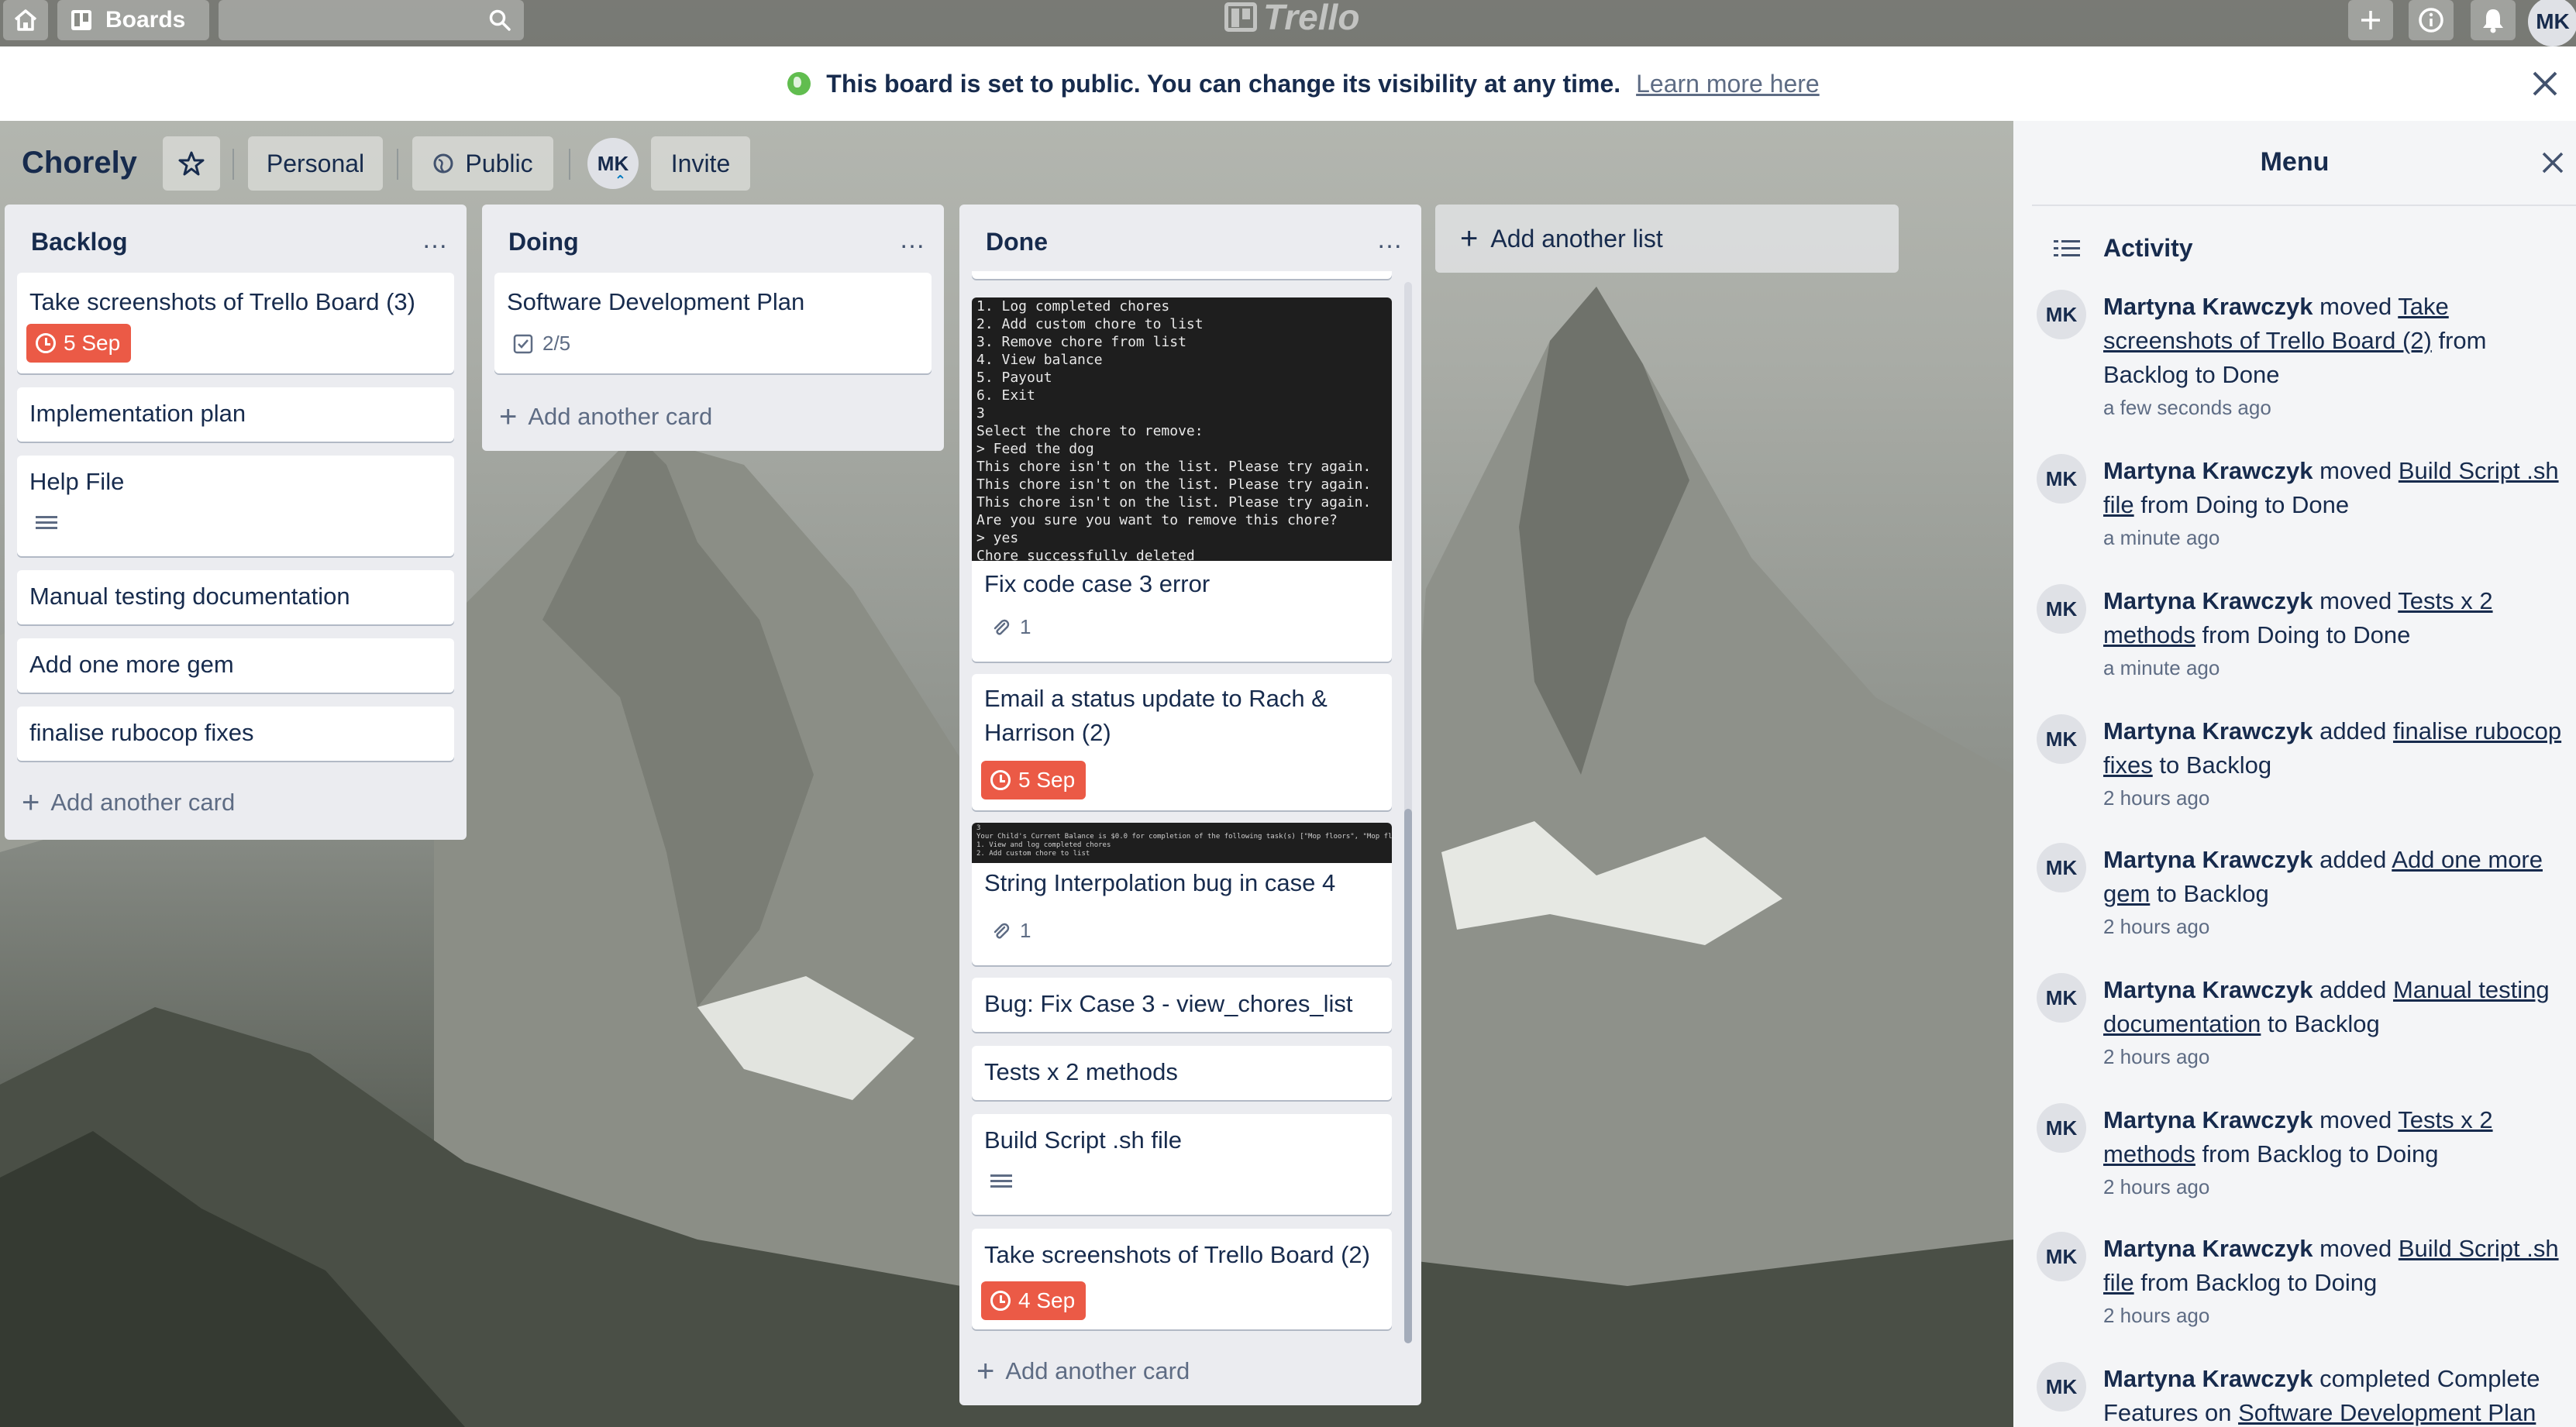  Describe the element at coordinates (1182, 1073) in the screenshot. I see `card: Tests x 2 methods` at that location.